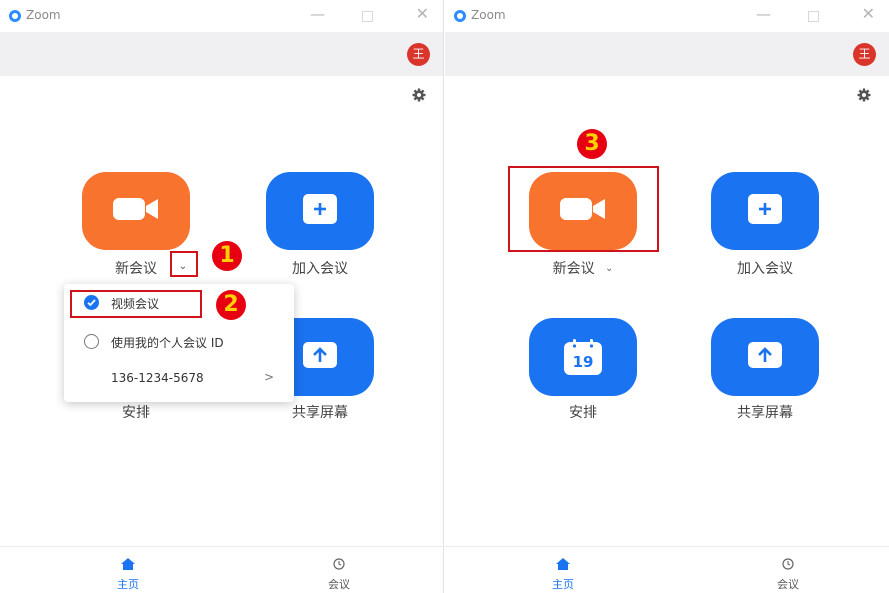 The width and height of the screenshot is (889, 593). What do you see at coordinates (157, 378) in the screenshot?
I see `personal-id-text: 136-1234-5678` at bounding box center [157, 378].